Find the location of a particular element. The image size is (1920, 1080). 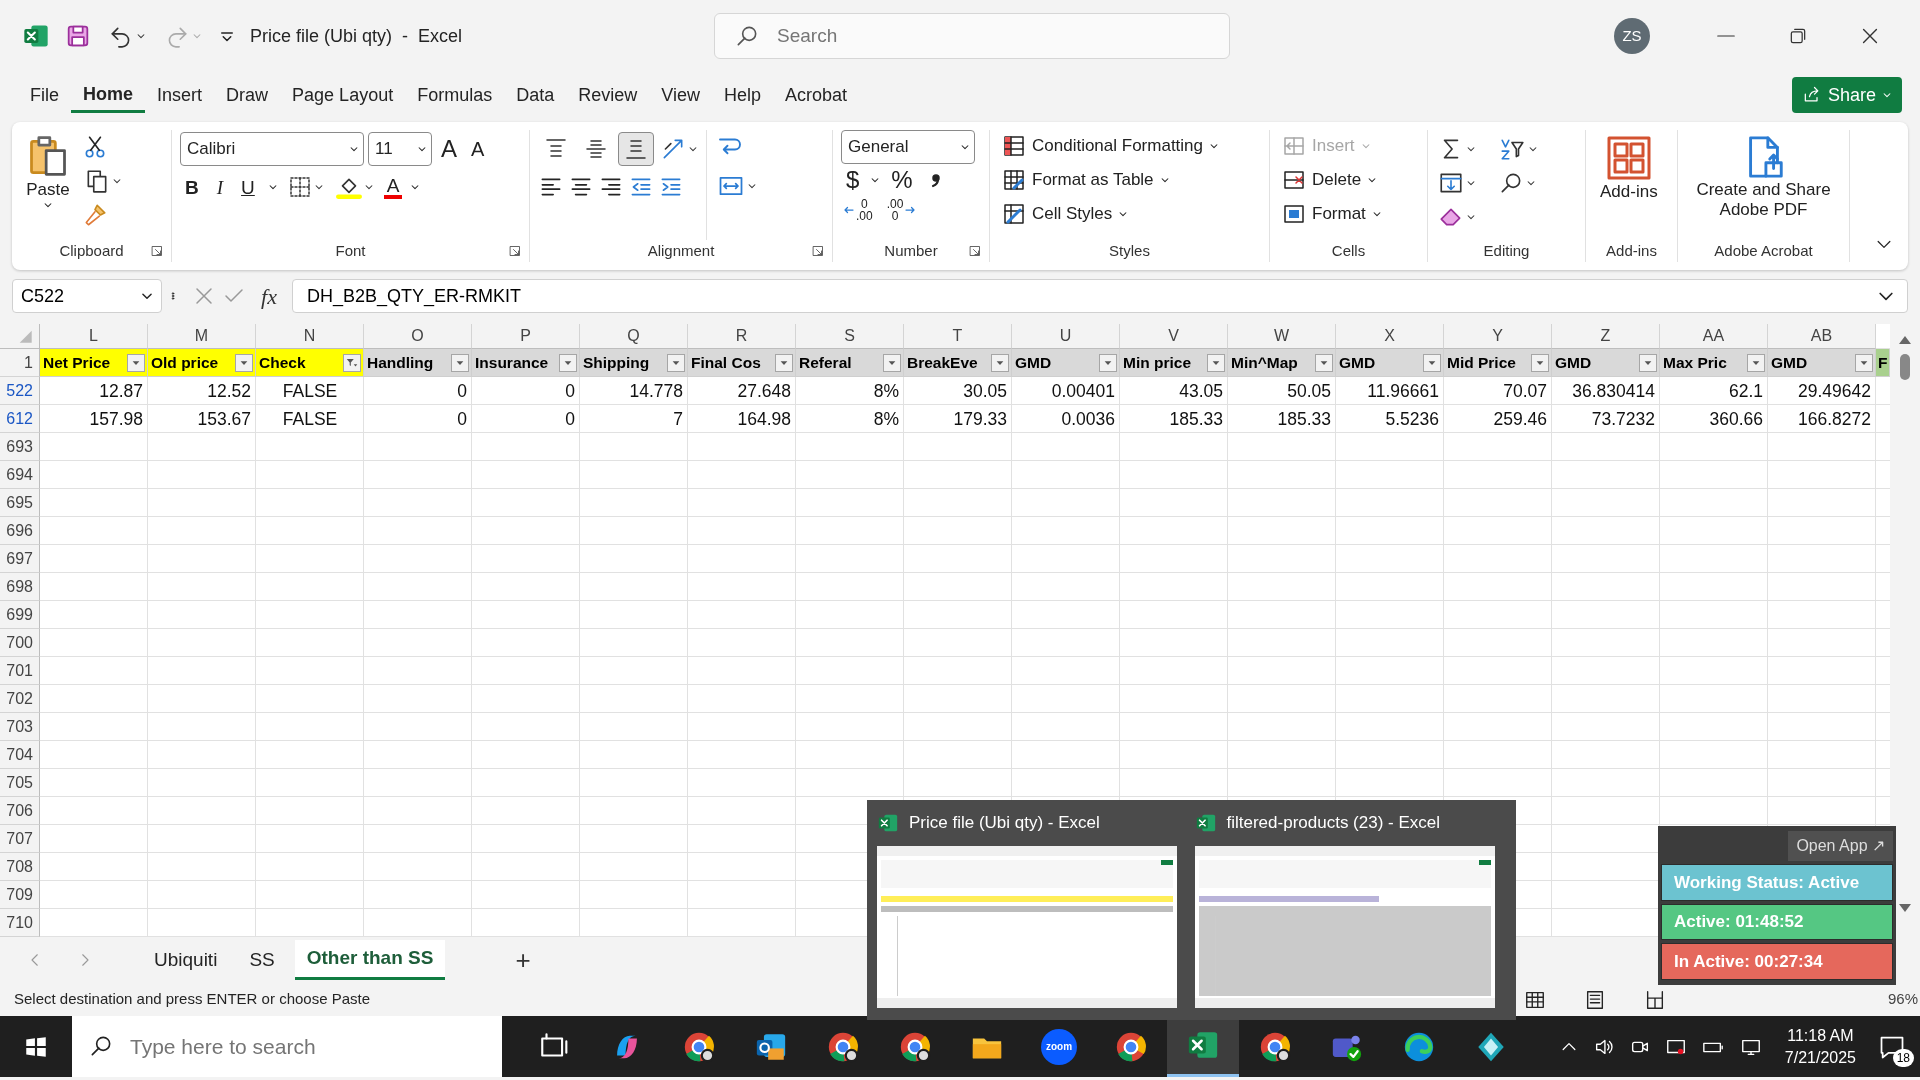

row-header: 701 is located at coordinates (20, 671).